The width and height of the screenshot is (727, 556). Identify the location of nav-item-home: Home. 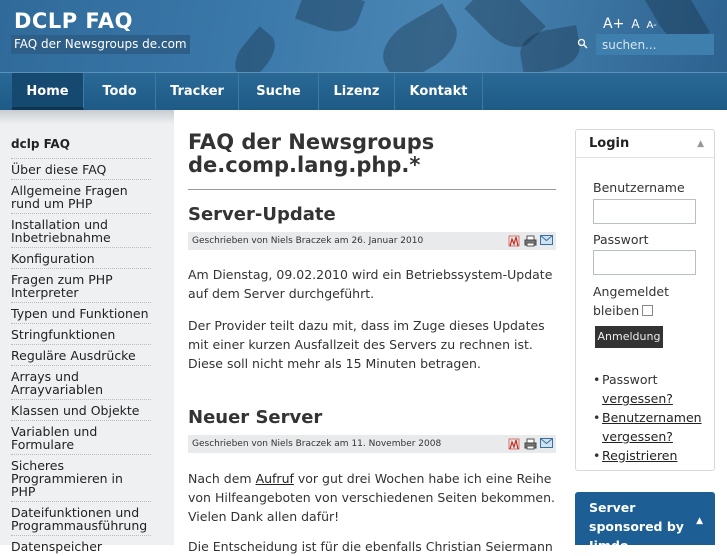
(48, 91).